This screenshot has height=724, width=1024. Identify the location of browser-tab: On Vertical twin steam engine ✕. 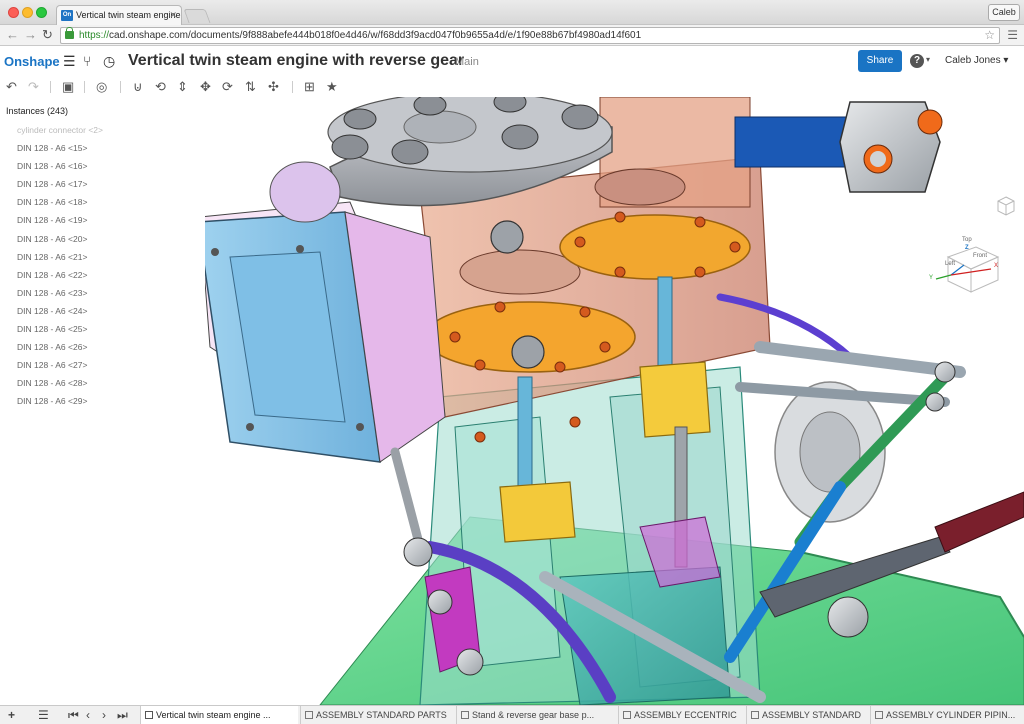
(119, 15).